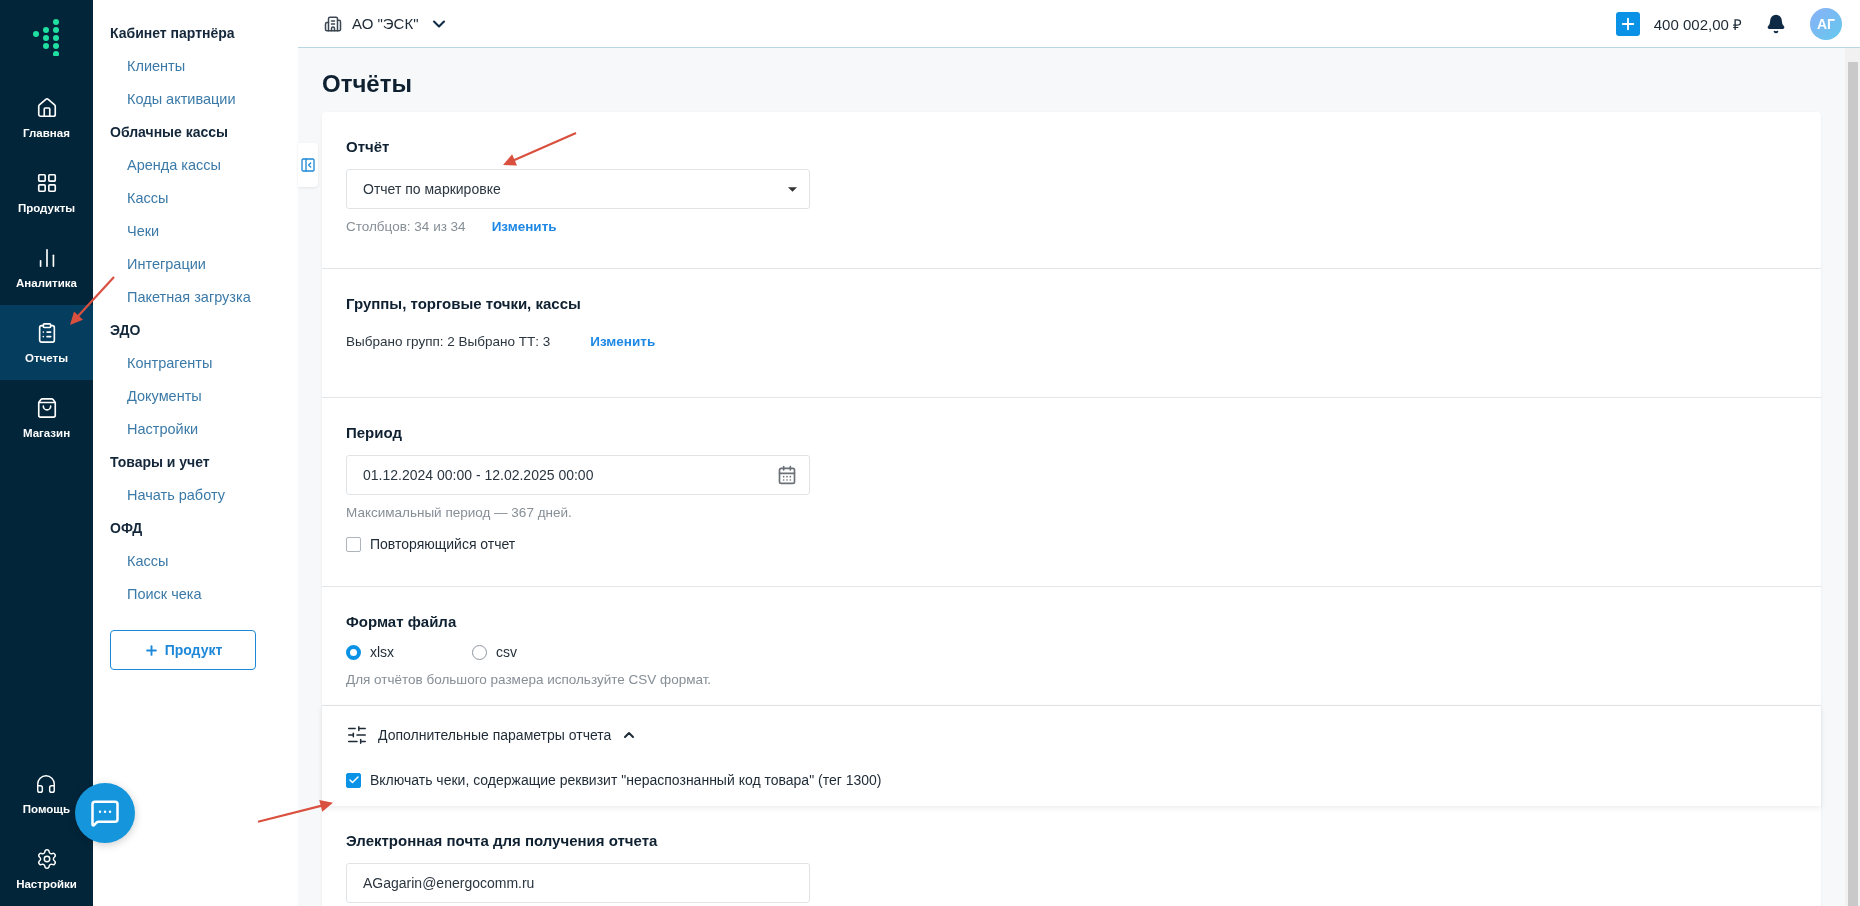 The width and height of the screenshot is (1860, 906). Describe the element at coordinates (207, 164) in the screenshot. I see `sidebar-item: Аренда кассы` at that location.